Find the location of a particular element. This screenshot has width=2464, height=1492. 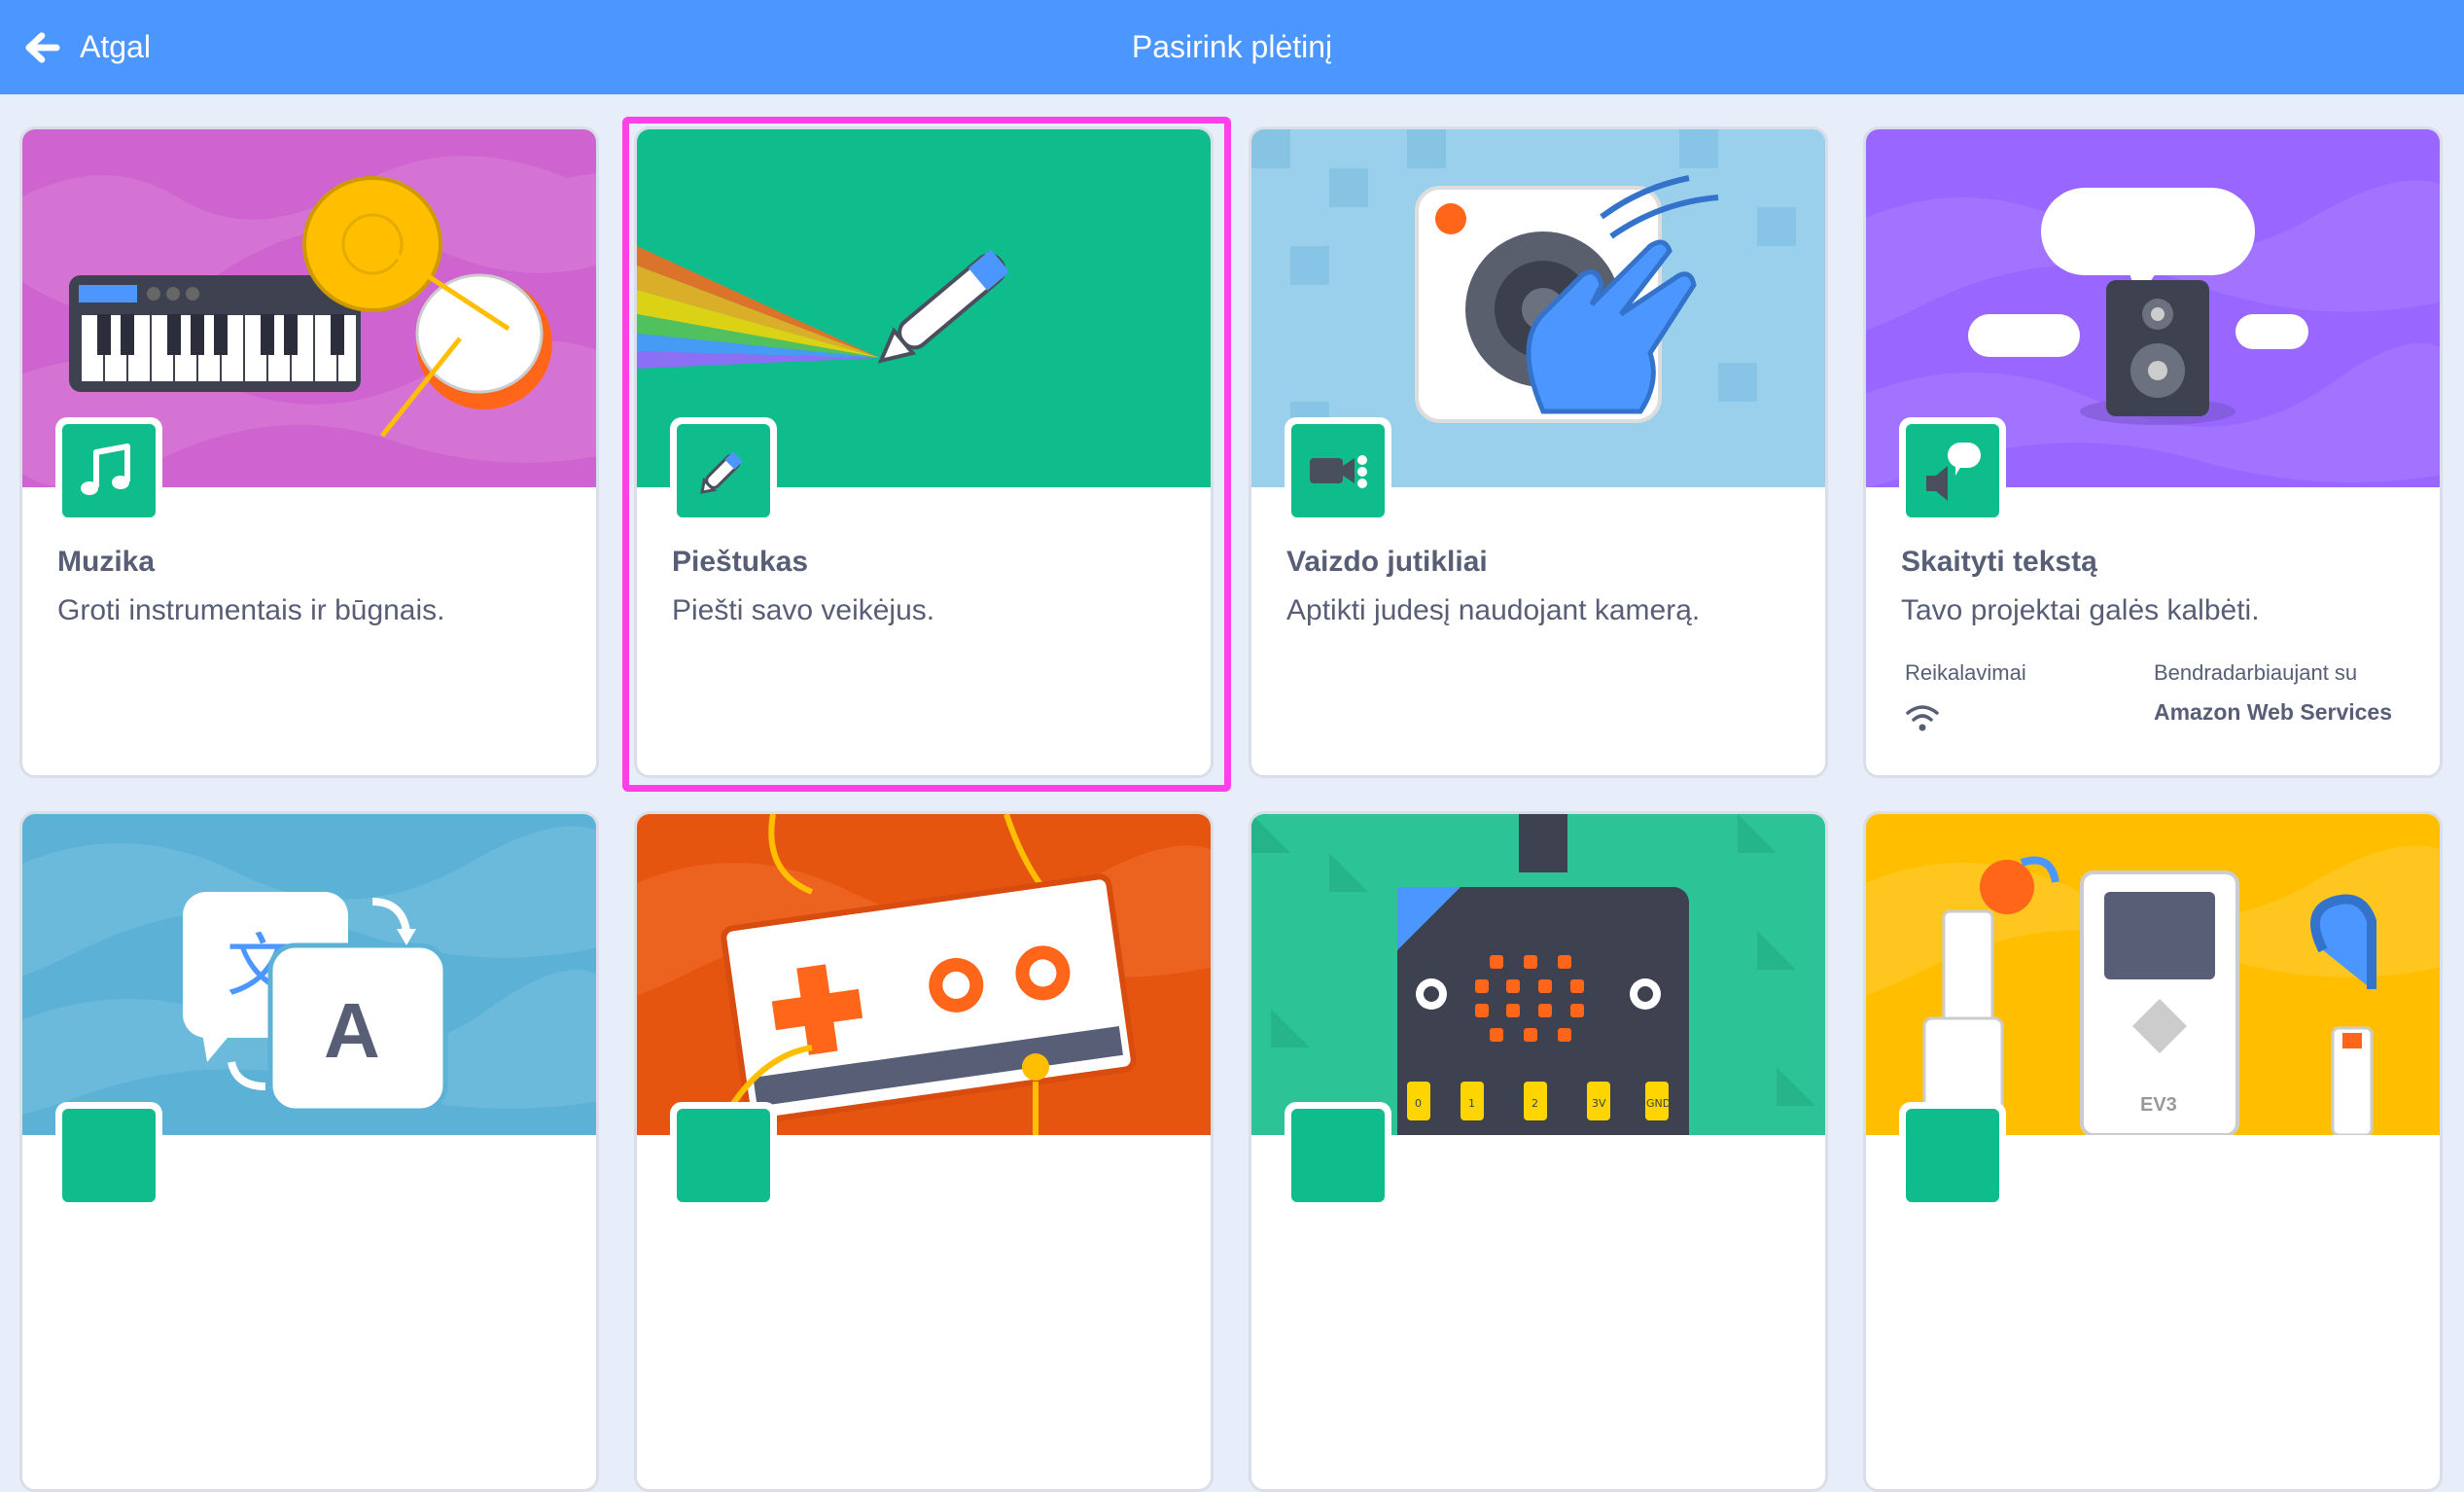

collaboration-label: Bendradarbiaujant su is located at coordinates (2256, 672).